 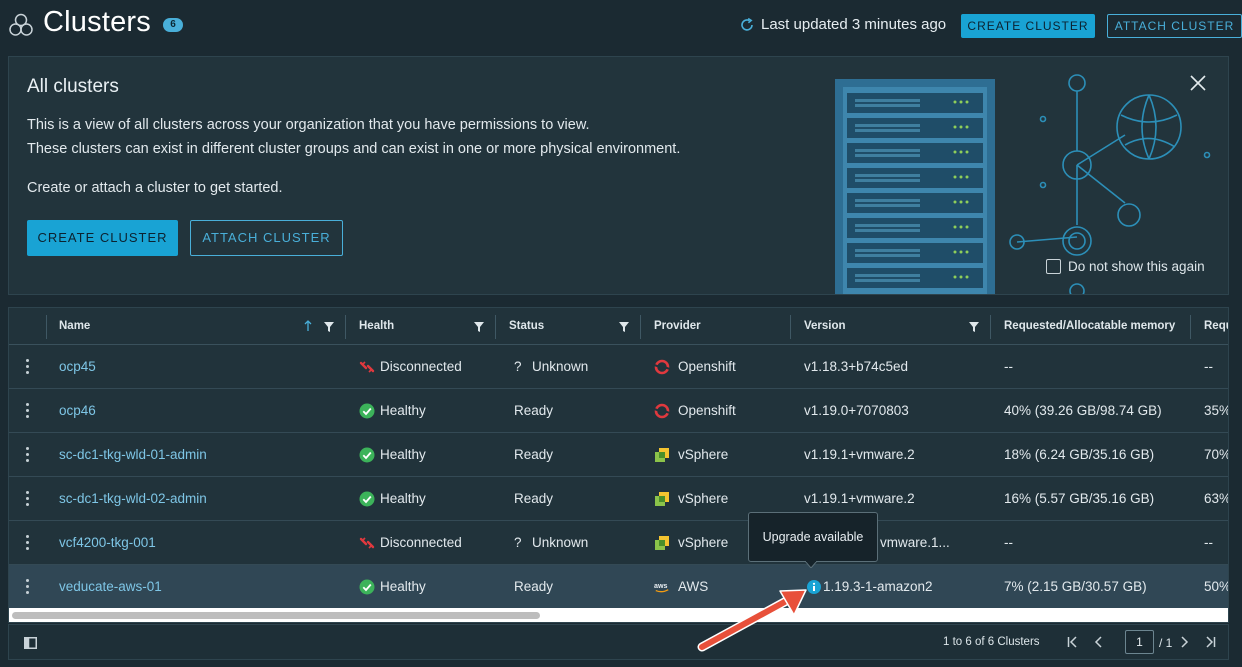 What do you see at coordinates (1028, 26) in the screenshot?
I see `create-cluster-button: CREATE CLUSTER` at bounding box center [1028, 26].